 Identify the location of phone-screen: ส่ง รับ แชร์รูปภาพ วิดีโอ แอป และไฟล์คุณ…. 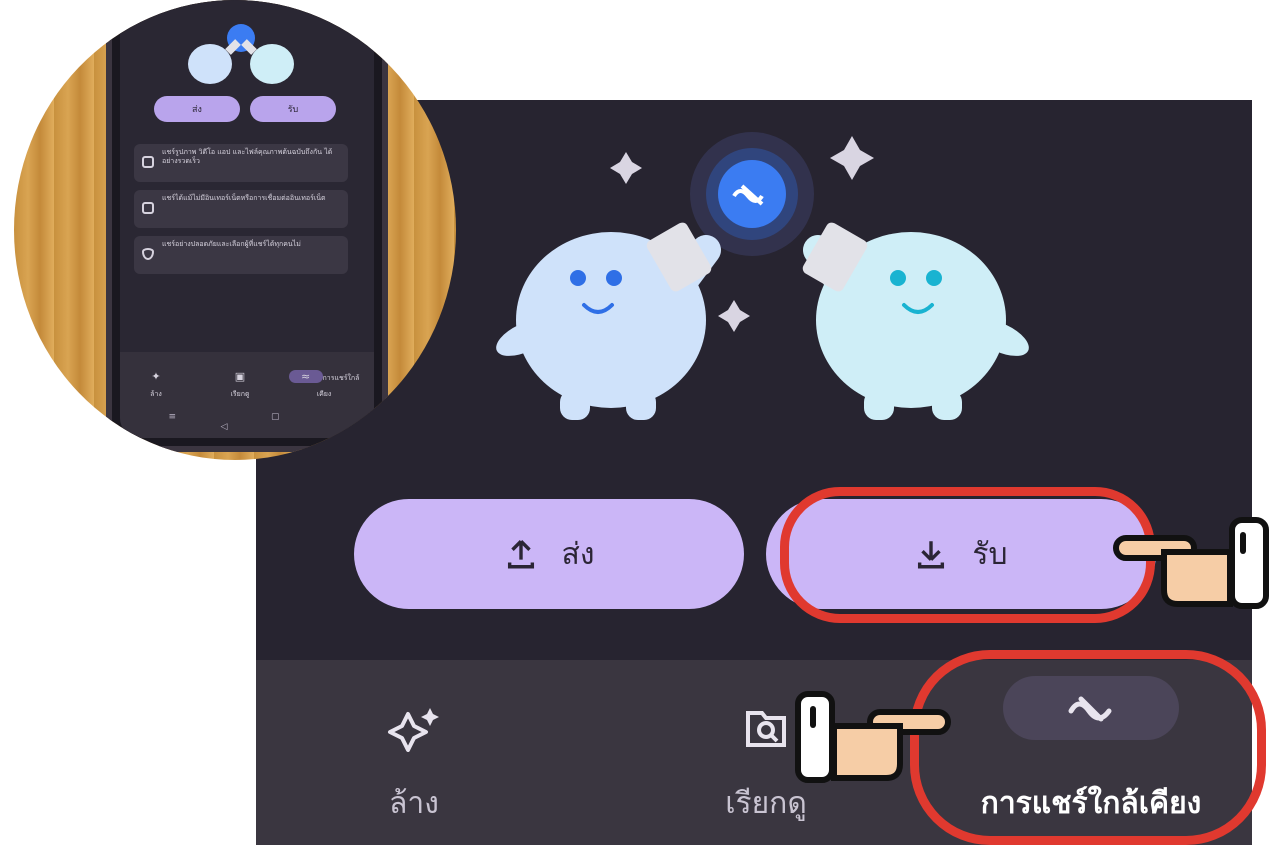
(247, 219).